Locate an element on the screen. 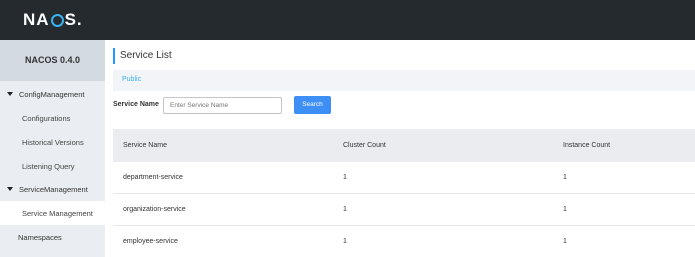 The width and height of the screenshot is (695, 257). sidebar-item-label: ServiceManagement is located at coordinates (53, 189).